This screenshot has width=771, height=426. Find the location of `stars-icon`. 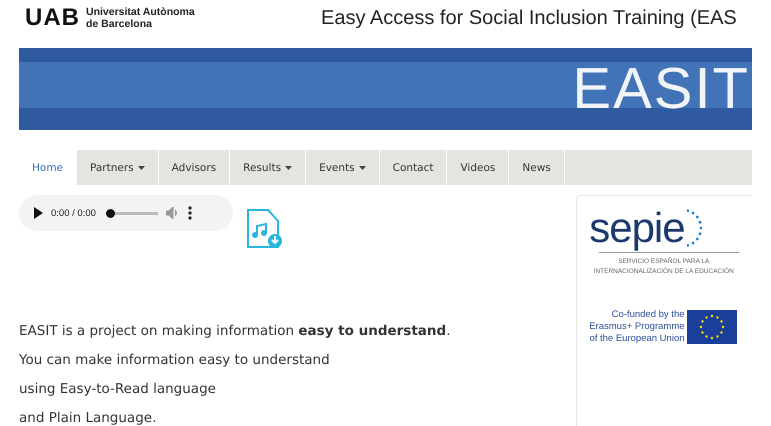

stars-icon is located at coordinates (694, 228).